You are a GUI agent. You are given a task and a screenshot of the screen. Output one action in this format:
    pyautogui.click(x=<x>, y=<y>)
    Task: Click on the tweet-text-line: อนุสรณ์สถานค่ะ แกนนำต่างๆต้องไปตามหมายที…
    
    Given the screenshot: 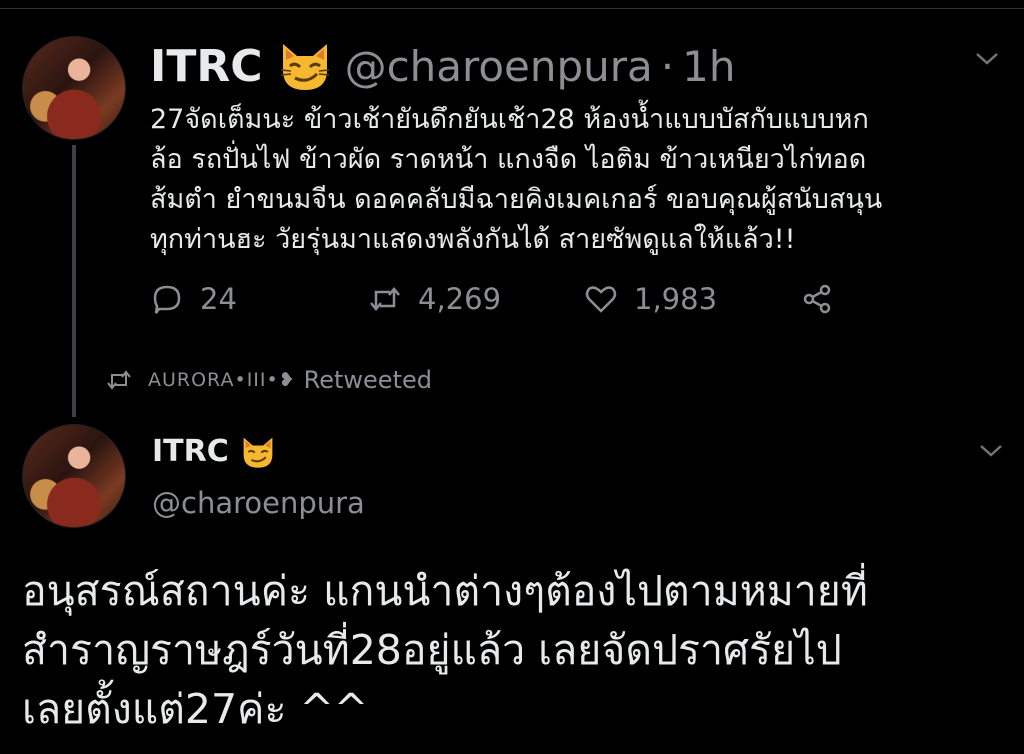 What is the action you would take?
    pyautogui.click(x=445, y=591)
    